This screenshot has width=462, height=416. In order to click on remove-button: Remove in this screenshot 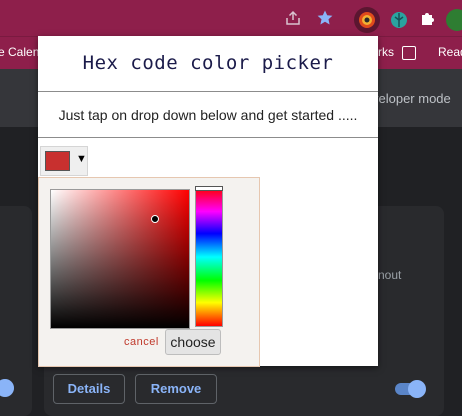, I will do `click(176, 389)`.